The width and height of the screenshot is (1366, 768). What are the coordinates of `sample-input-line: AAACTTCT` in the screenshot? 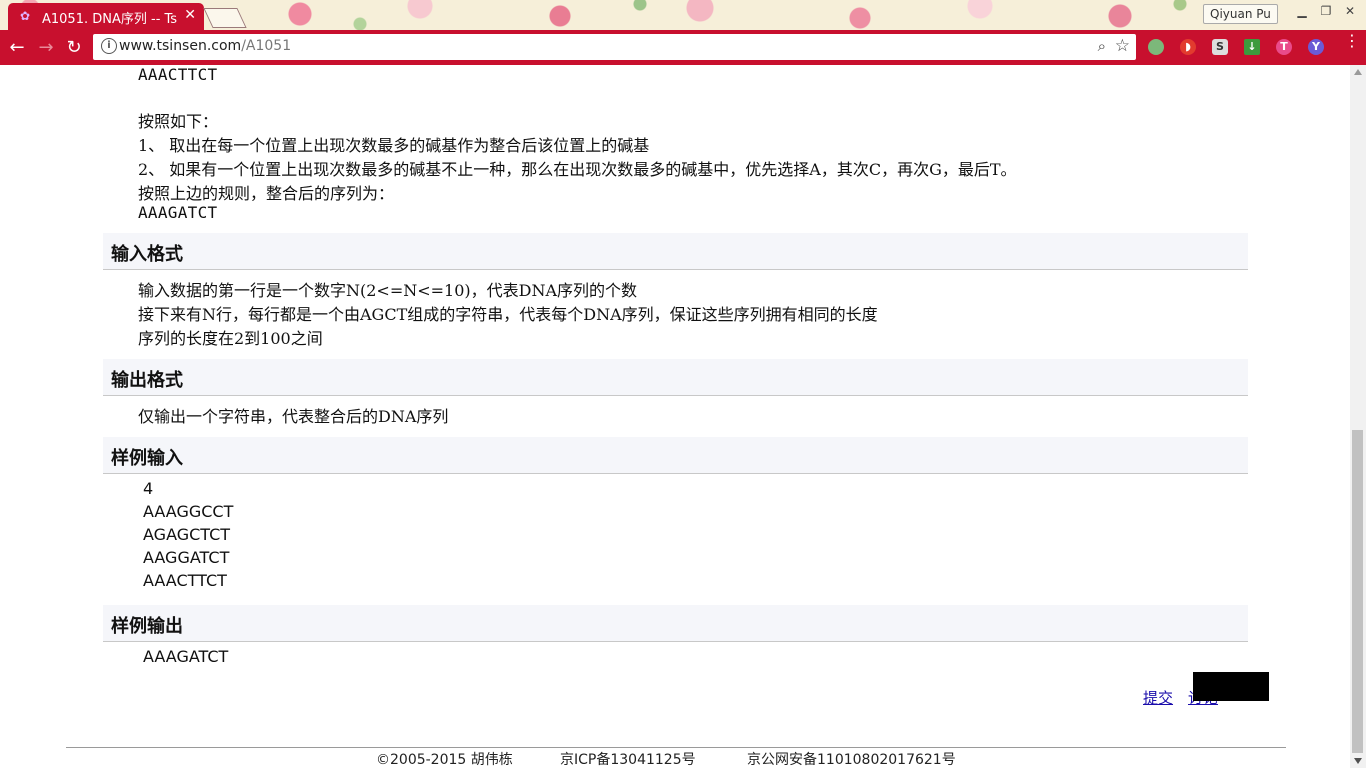 It's located at (185, 580).